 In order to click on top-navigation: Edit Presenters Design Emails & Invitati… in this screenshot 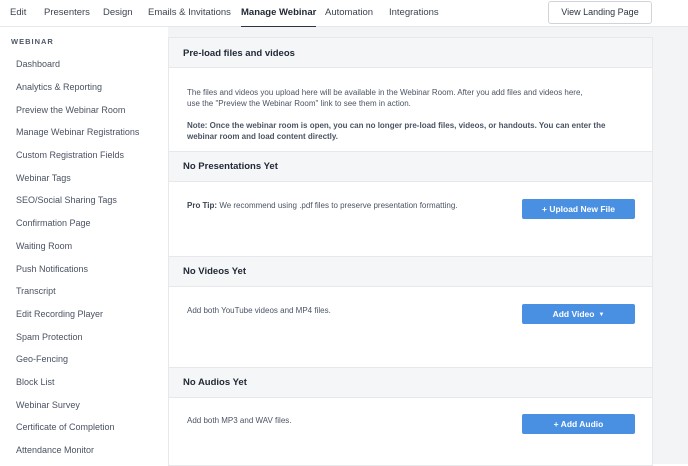, I will do `click(344, 14)`.